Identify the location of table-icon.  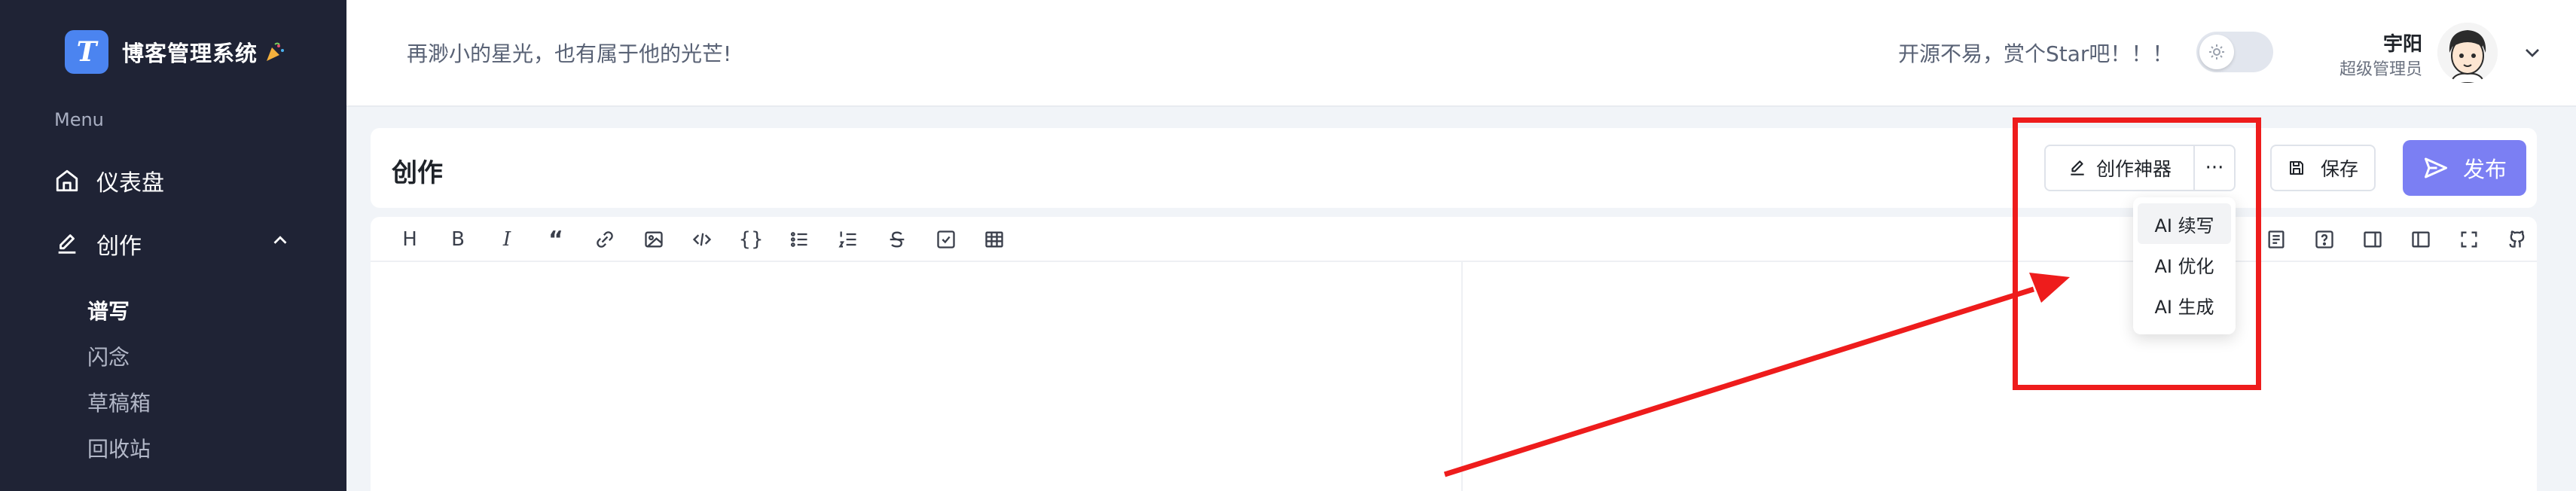
(994, 239).